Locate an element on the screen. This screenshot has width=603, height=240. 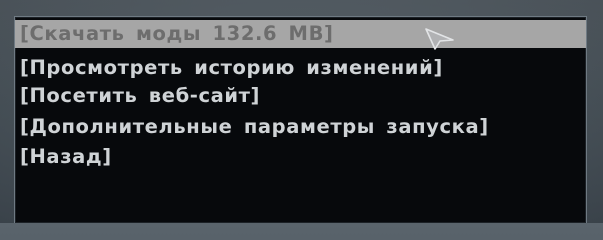
visit-website-menu-item: [Посетить веб-сайт] is located at coordinates (140, 96).